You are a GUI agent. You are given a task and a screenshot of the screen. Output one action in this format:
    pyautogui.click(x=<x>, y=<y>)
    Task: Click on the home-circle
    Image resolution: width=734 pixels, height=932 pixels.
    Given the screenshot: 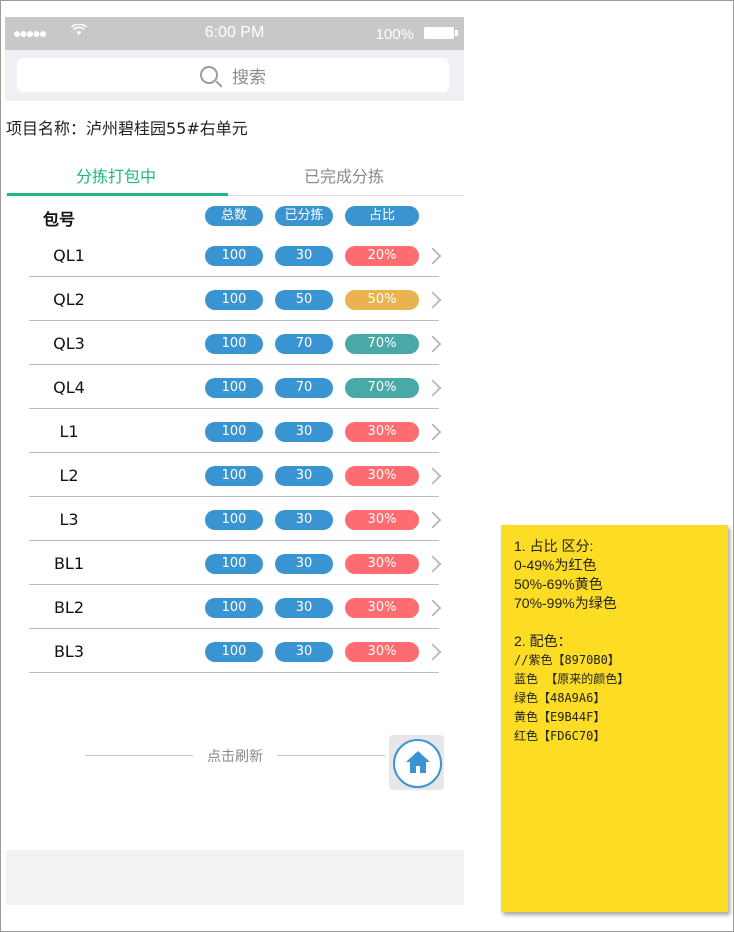 What is the action you would take?
    pyautogui.click(x=417, y=763)
    